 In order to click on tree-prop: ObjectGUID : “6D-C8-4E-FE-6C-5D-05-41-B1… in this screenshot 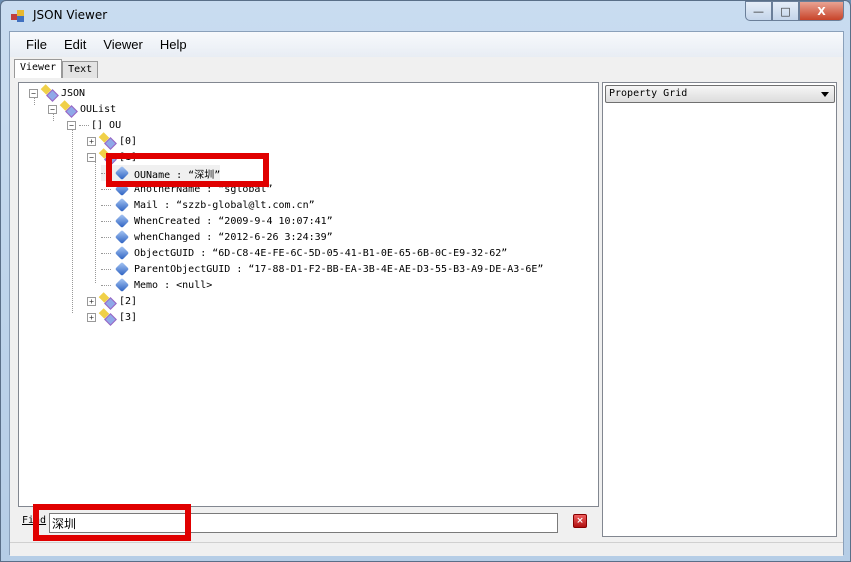, I will do `click(304, 253)`.